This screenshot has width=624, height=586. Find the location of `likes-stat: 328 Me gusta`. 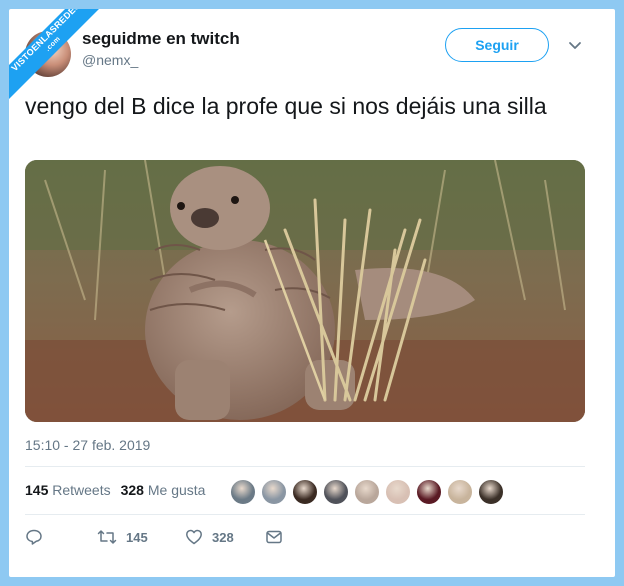

likes-stat: 328 Me gusta is located at coordinates (163, 490).